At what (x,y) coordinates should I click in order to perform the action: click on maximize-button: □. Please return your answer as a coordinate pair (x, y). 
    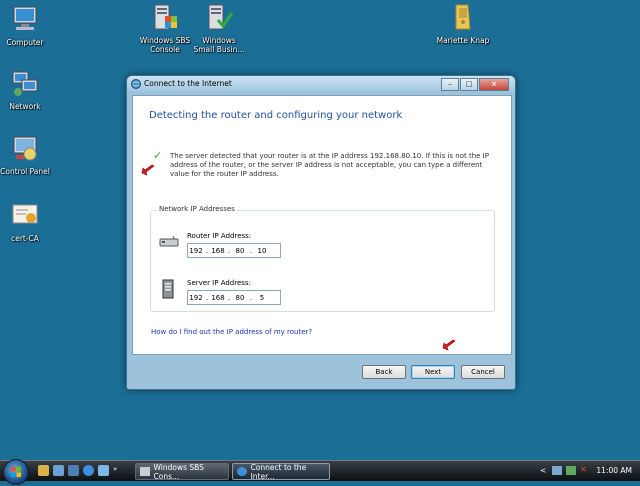
    Looking at the image, I should click on (469, 84).